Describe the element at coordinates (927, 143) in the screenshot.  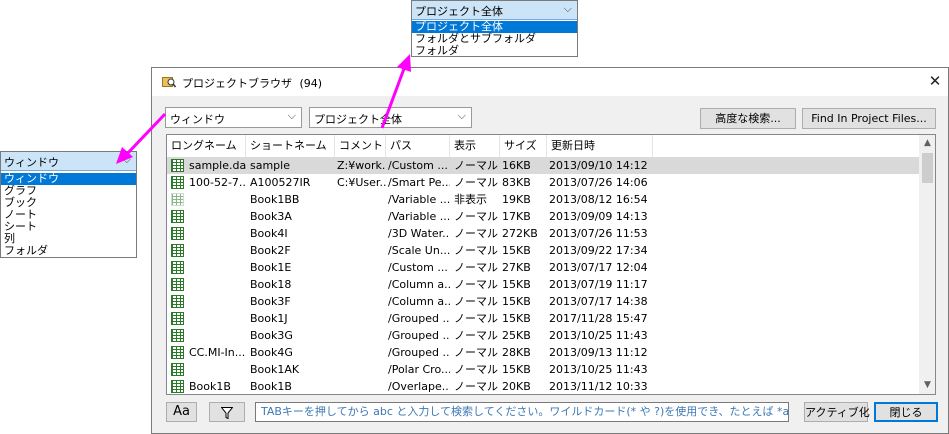
I see `scroll-up-icon: ▲` at that location.